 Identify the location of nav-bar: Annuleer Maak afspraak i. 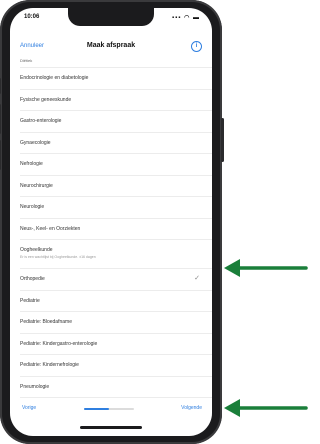
(111, 48).